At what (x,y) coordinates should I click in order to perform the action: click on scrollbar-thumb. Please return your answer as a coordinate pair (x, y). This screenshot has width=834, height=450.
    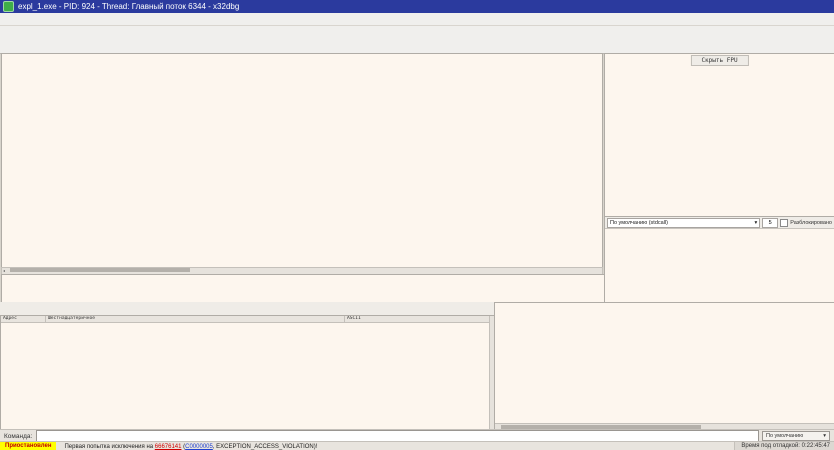
    Looking at the image, I should click on (100, 270).